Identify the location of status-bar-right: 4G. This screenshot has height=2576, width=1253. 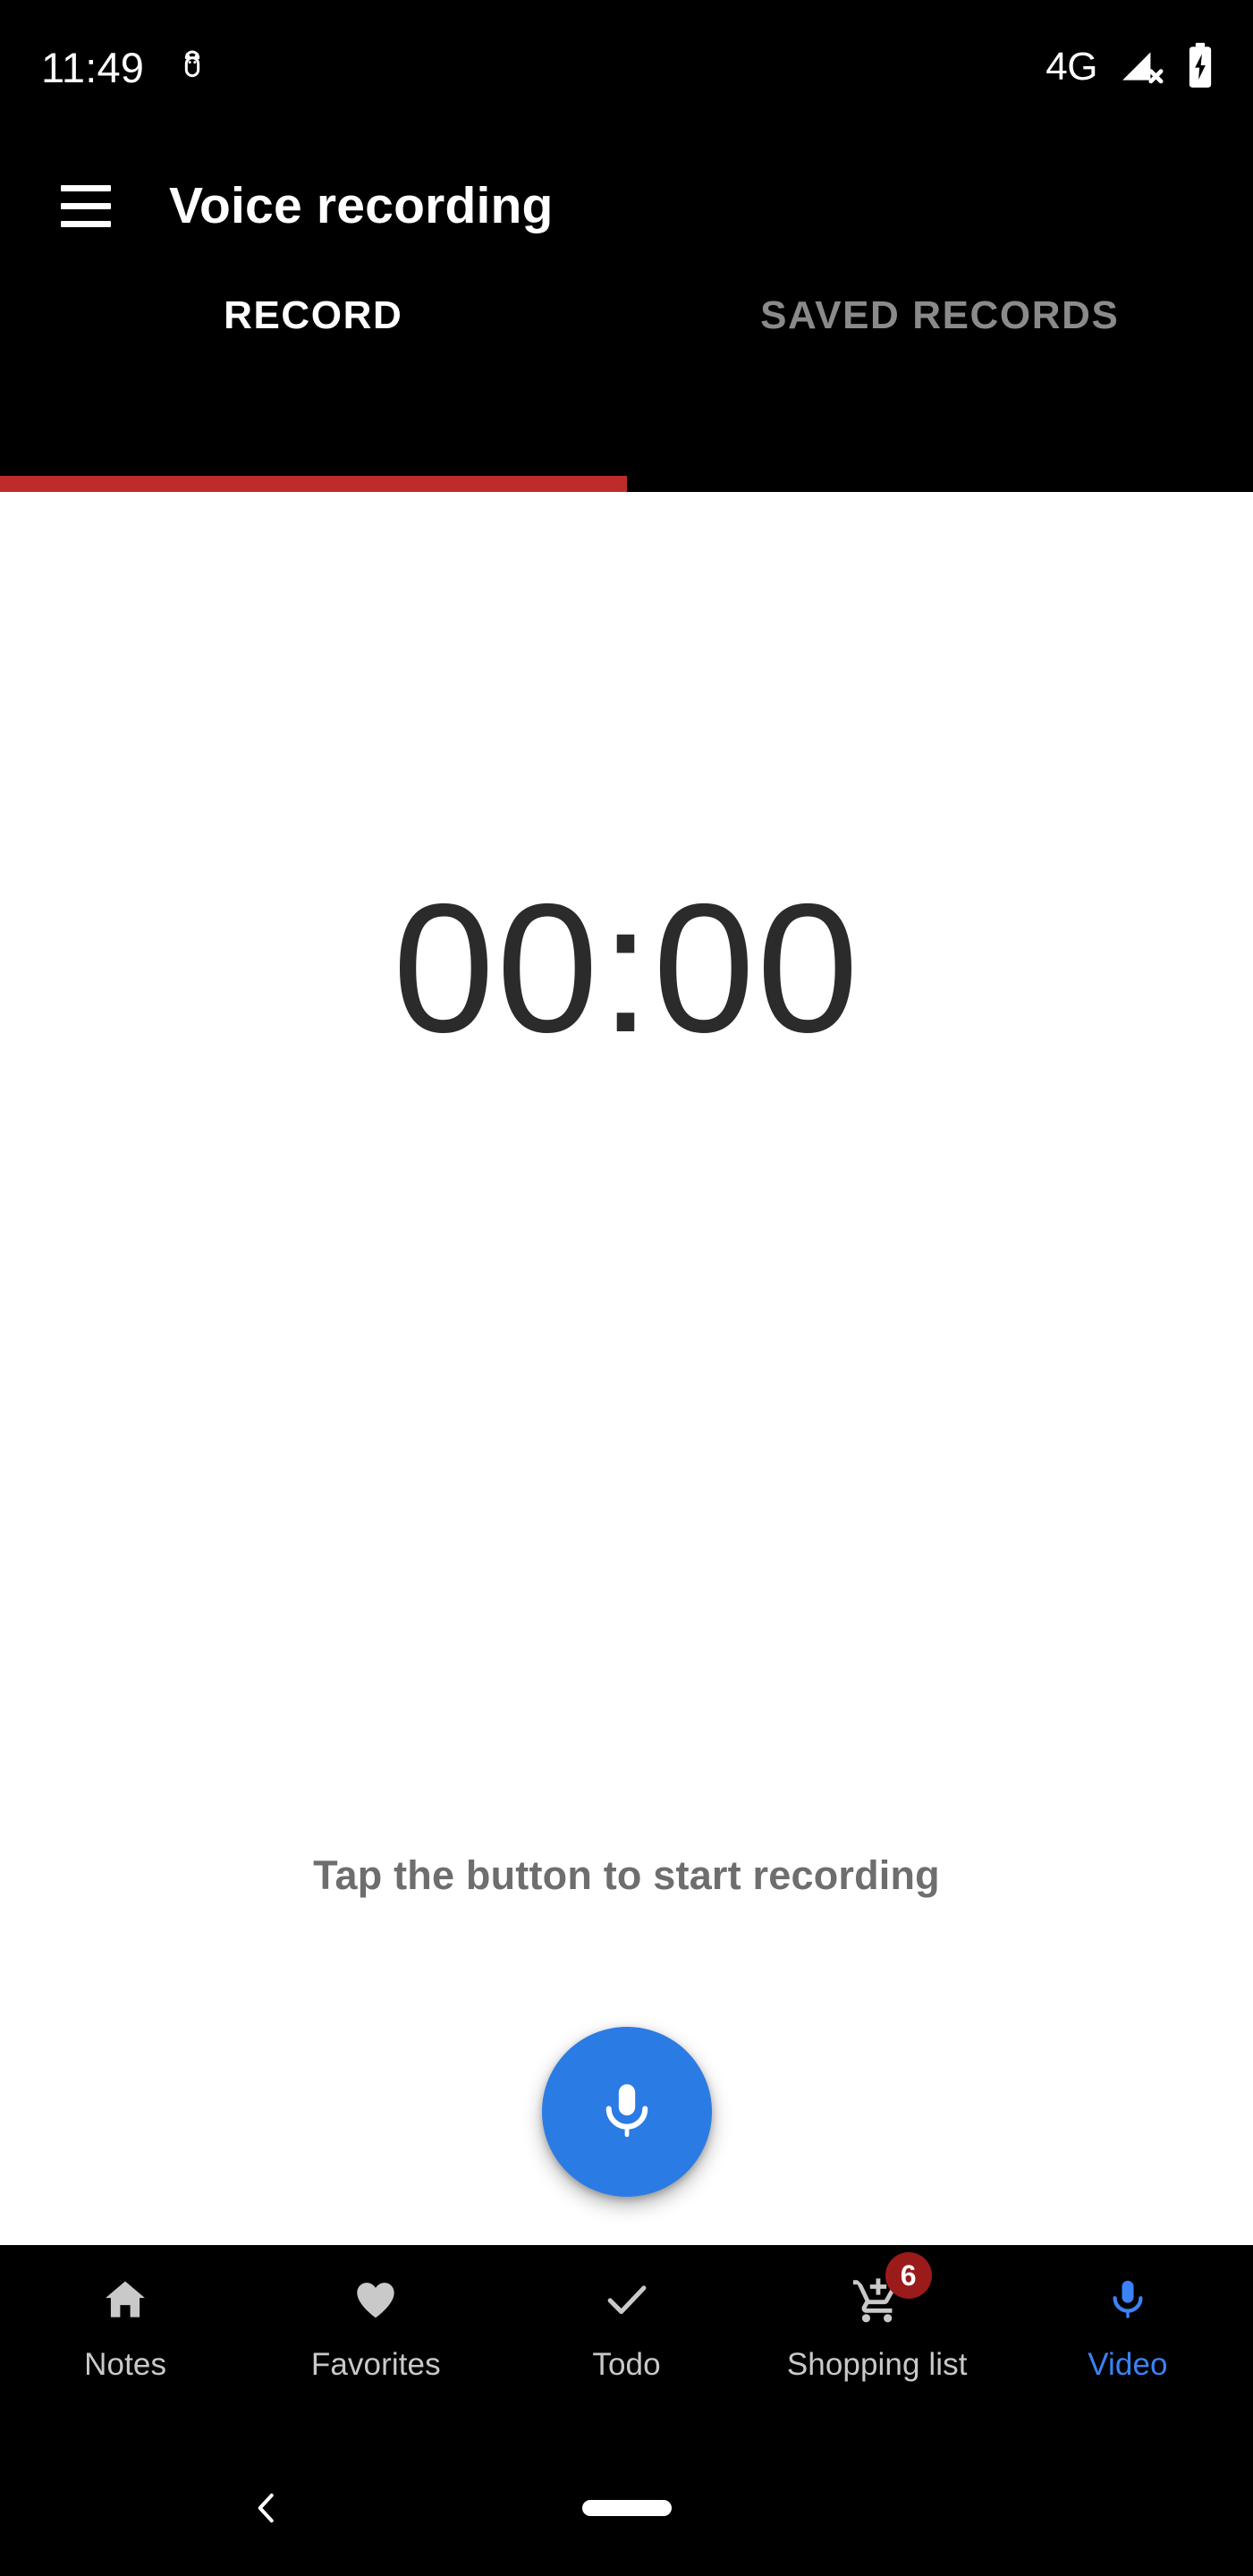
(1130, 67).